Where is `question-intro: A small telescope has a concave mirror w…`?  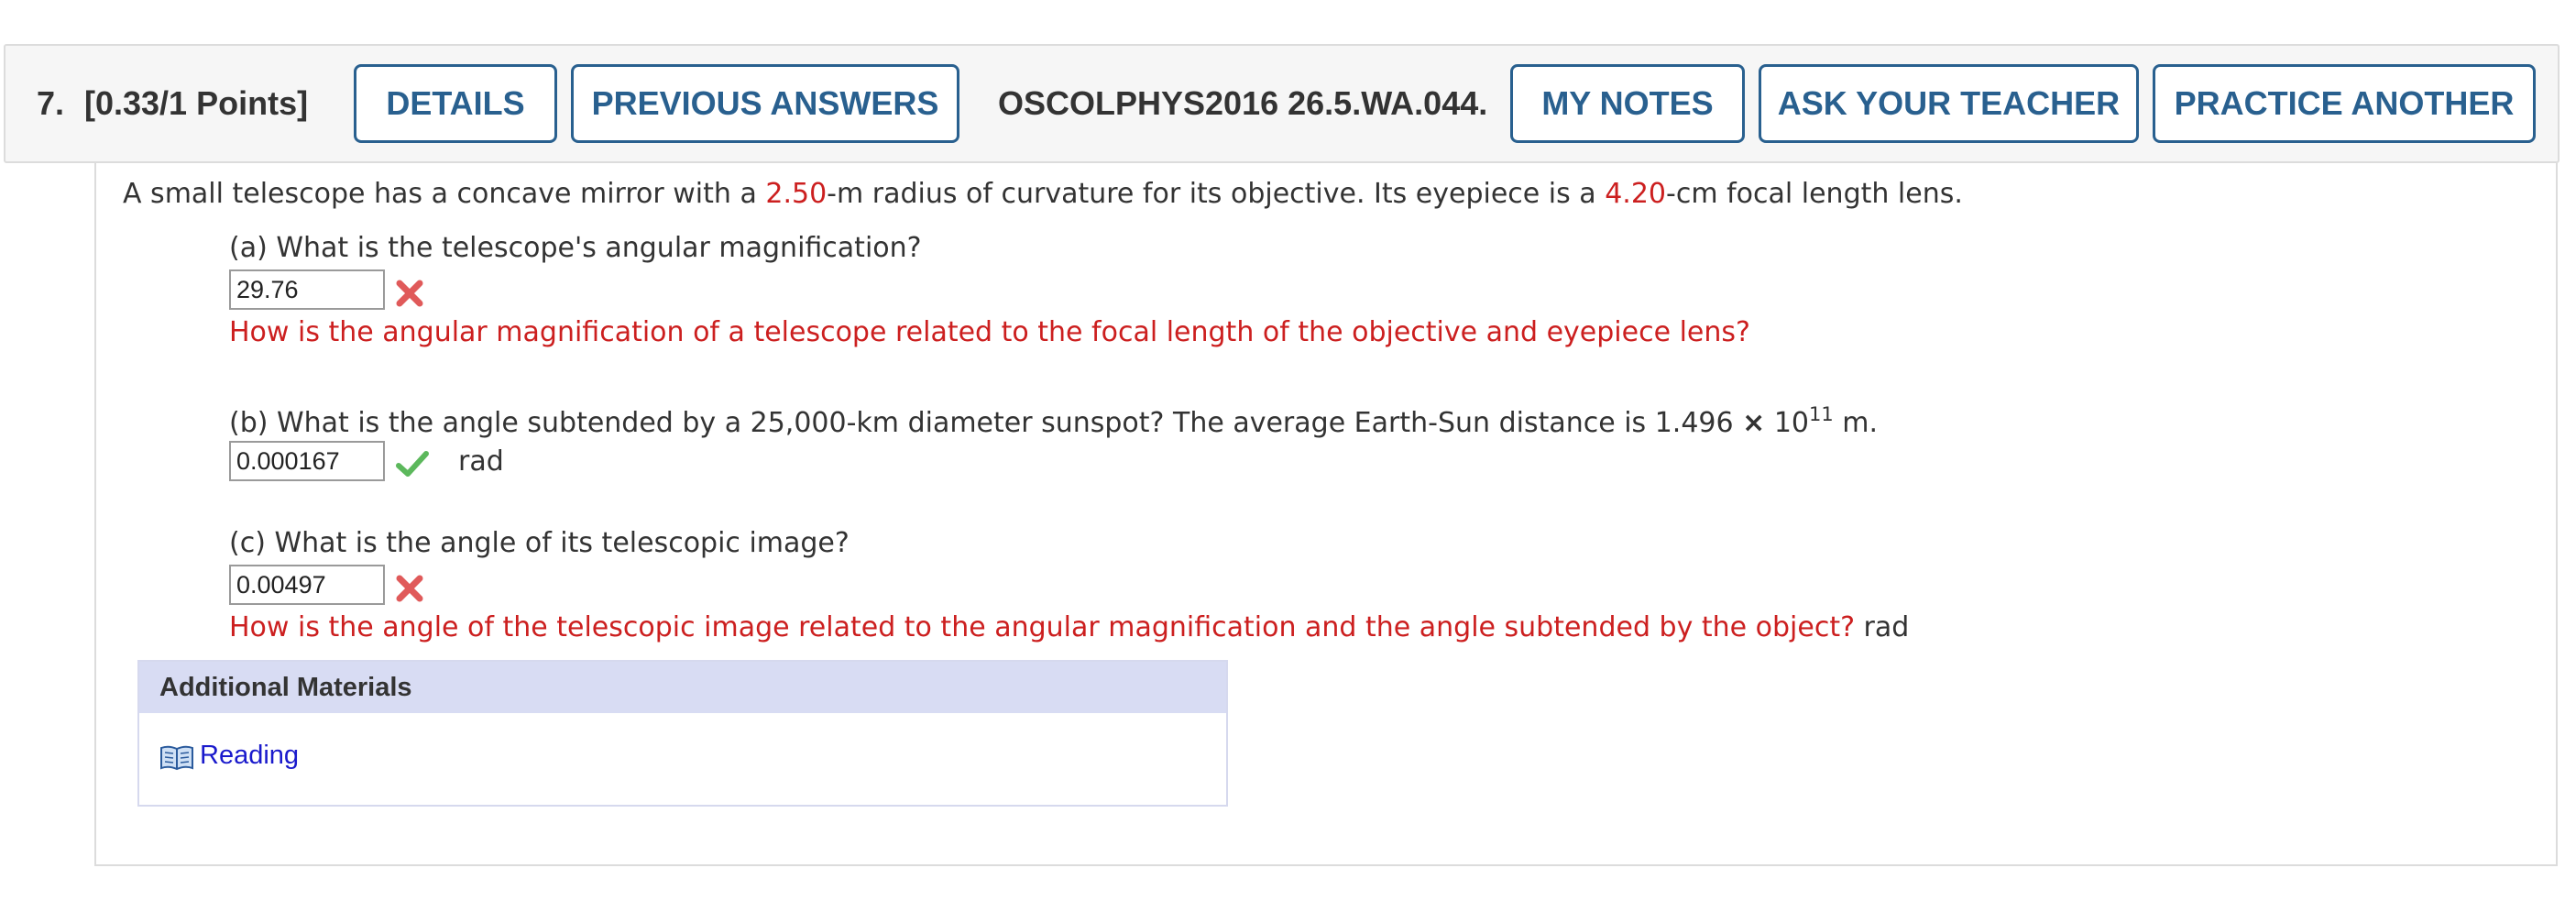 question-intro: A small telescope has a concave mirror w… is located at coordinates (1043, 194).